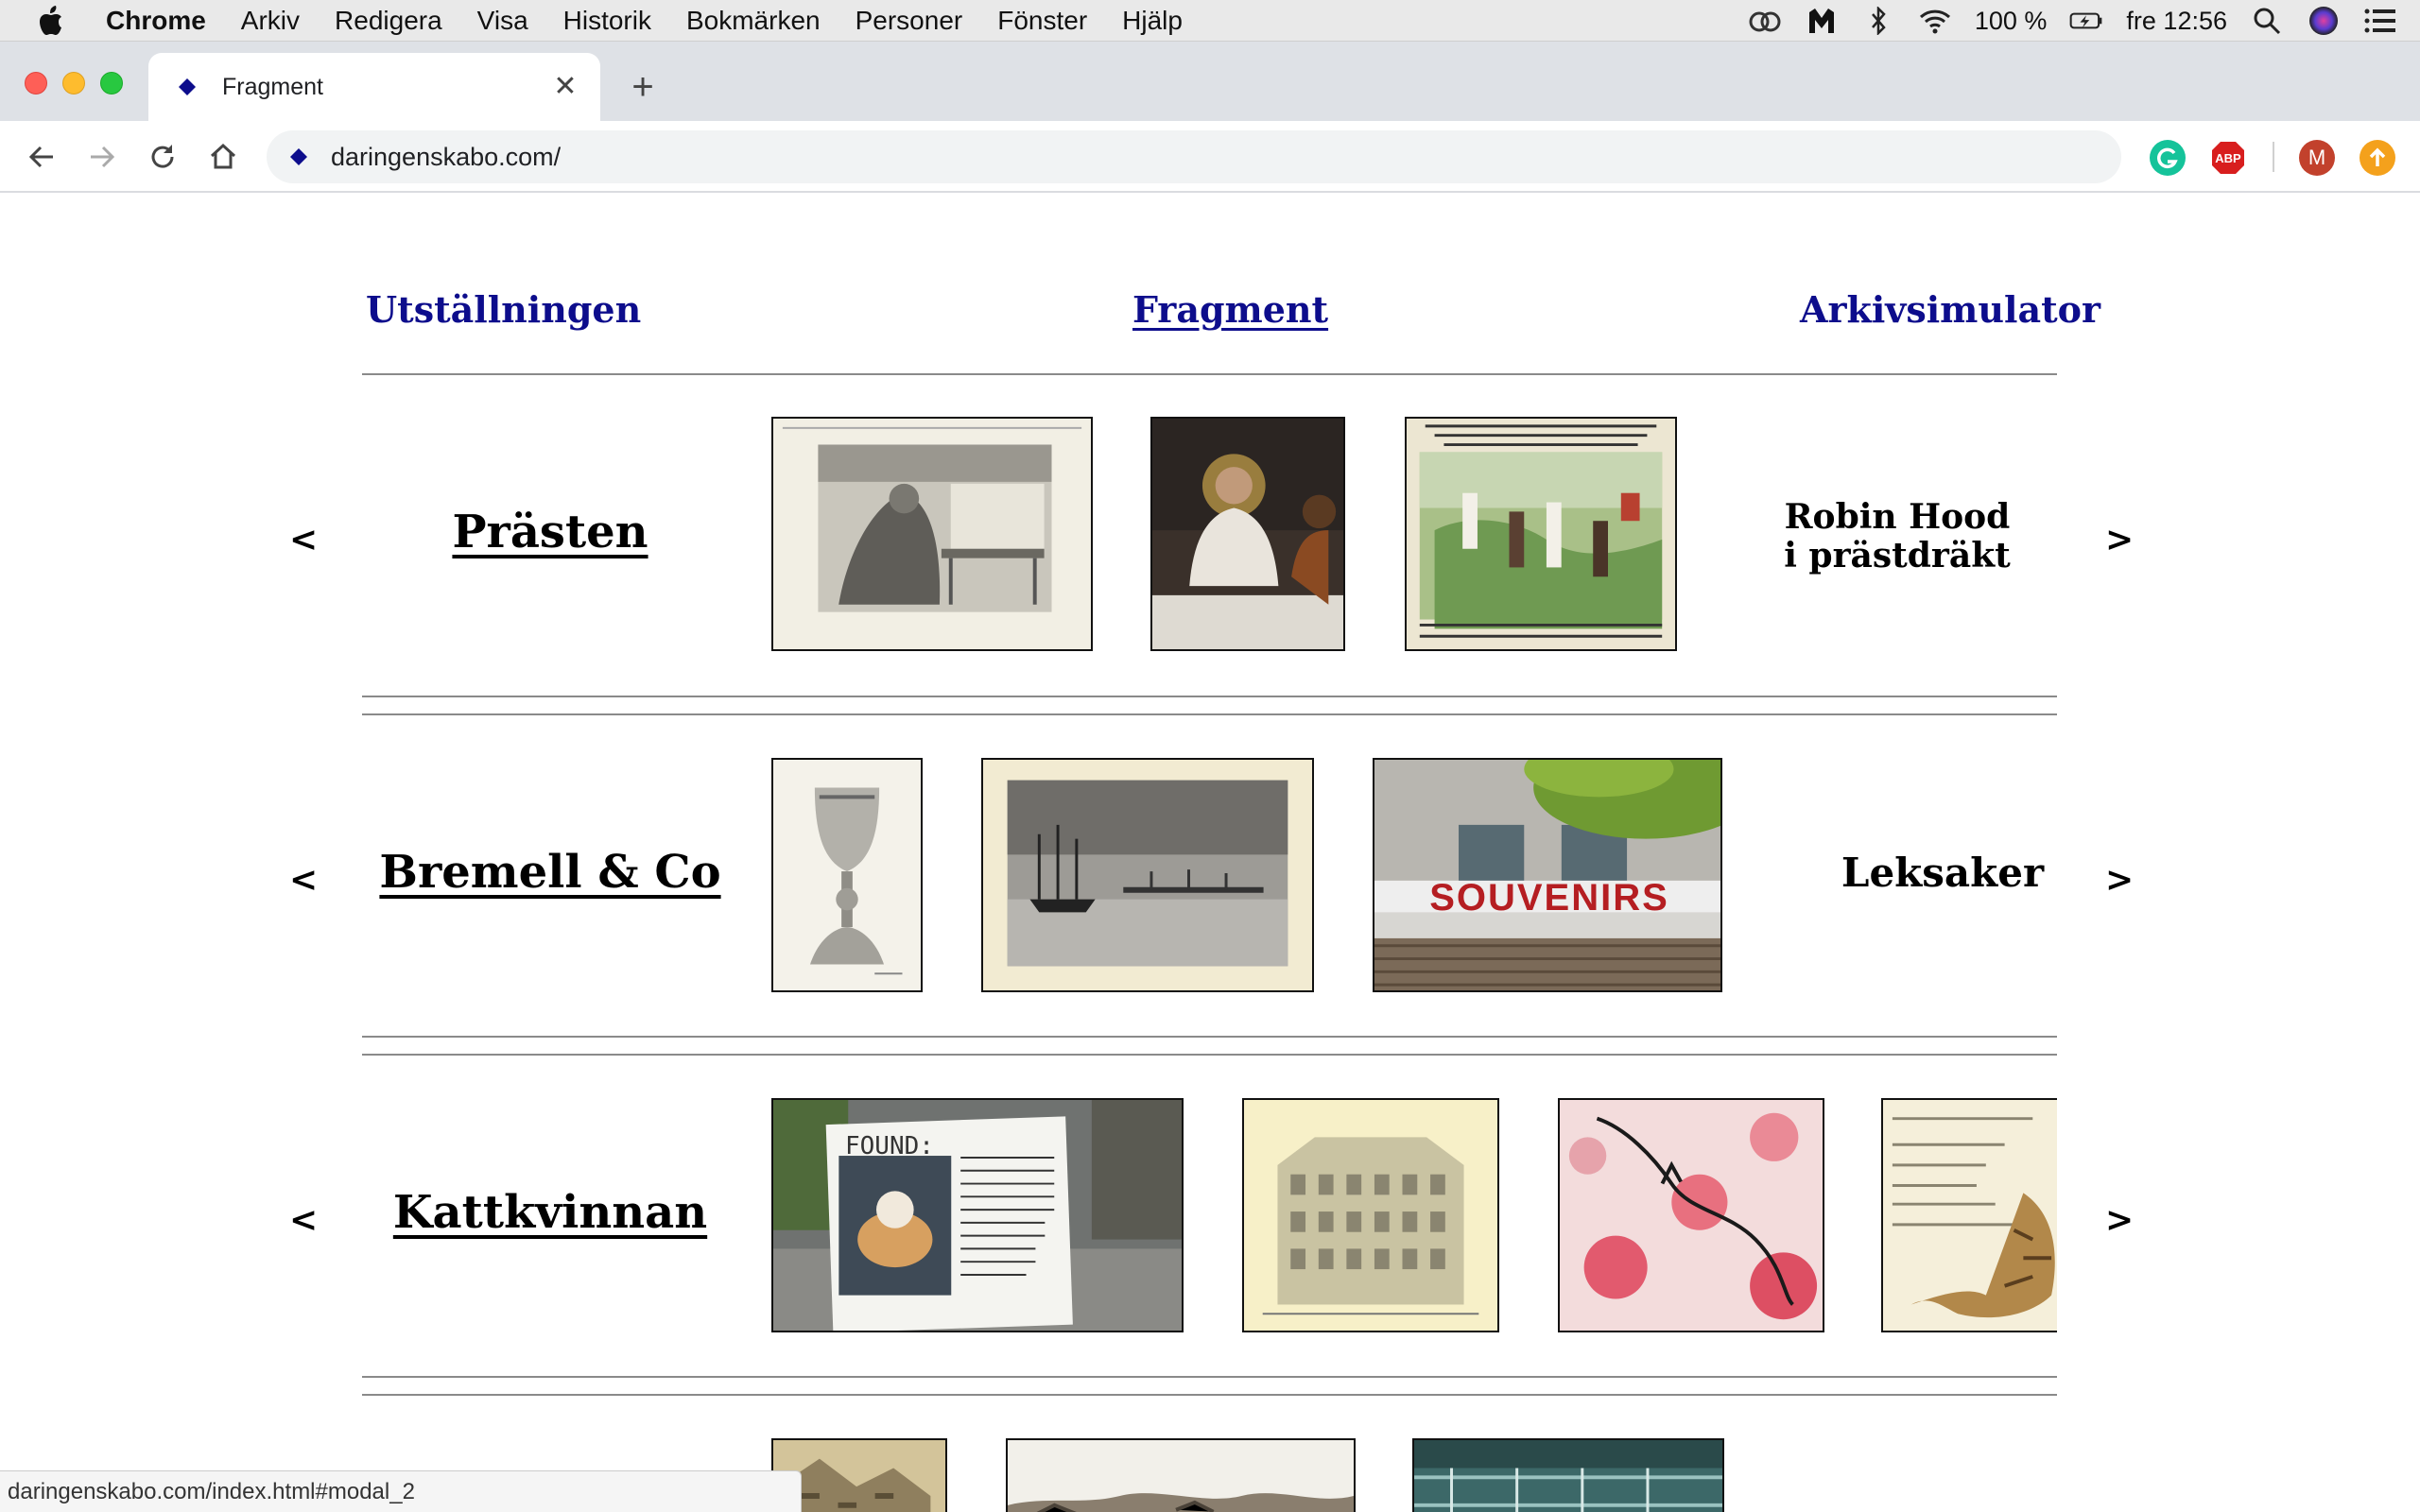 The height and width of the screenshot is (1512, 2420). What do you see at coordinates (1878, 21) in the screenshot?
I see `bluetooth-icon` at bounding box center [1878, 21].